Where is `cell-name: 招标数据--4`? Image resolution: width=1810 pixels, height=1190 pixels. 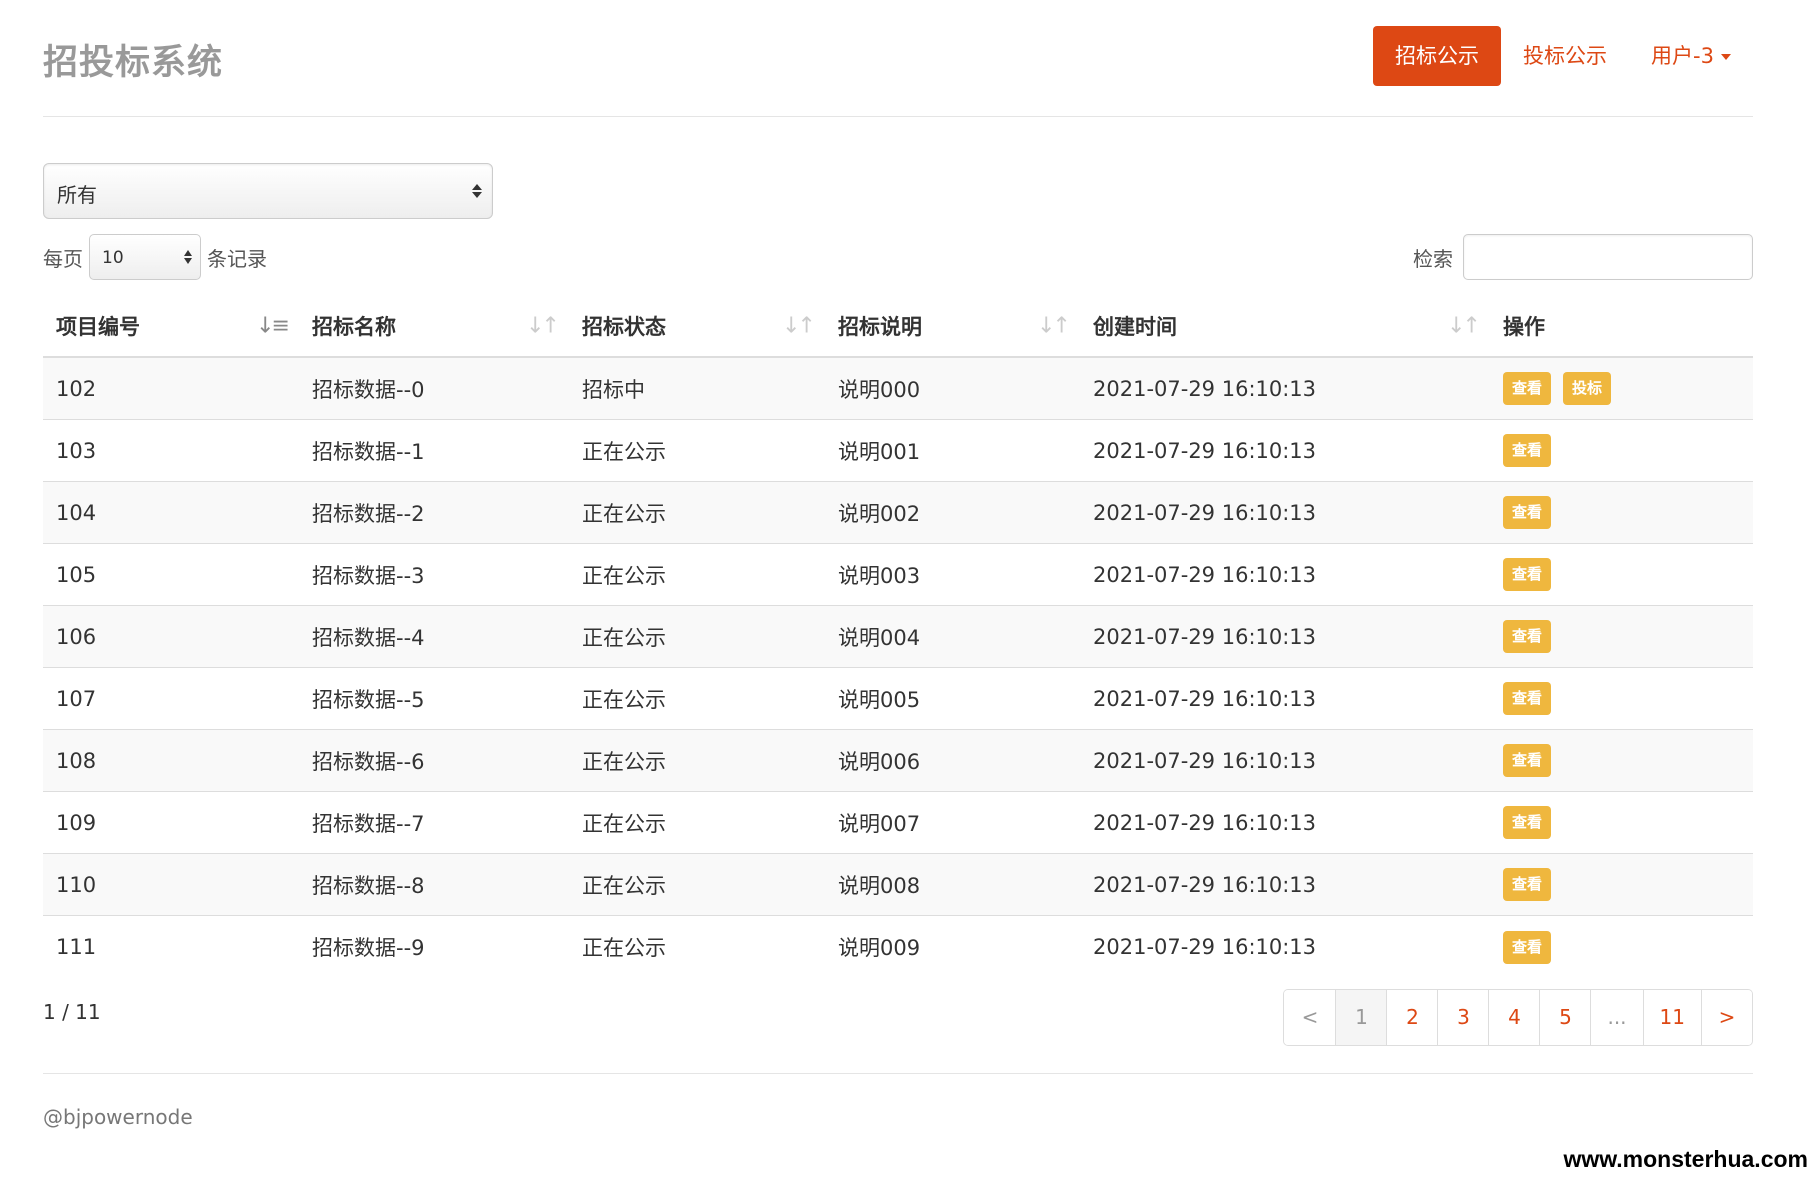 cell-name: 招标数据--4 is located at coordinates (368, 637).